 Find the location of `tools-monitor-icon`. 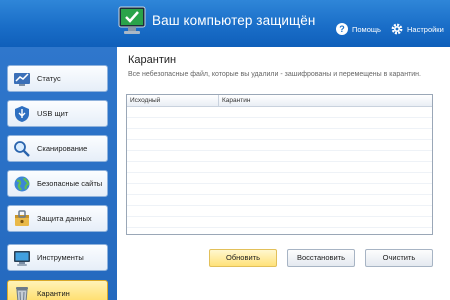

tools-monitor-icon is located at coordinates (22, 258).